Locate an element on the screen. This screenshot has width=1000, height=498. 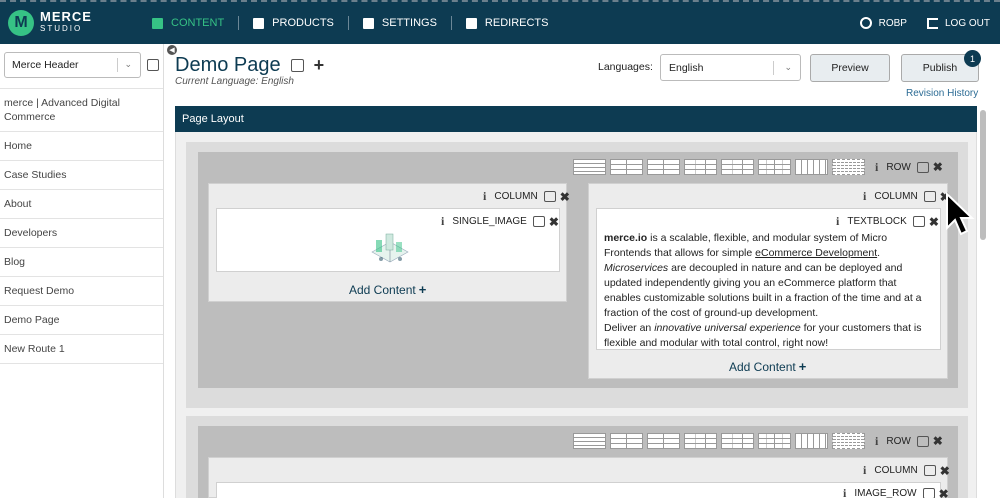
current-language: Current Language: English is located at coordinates (234, 81).